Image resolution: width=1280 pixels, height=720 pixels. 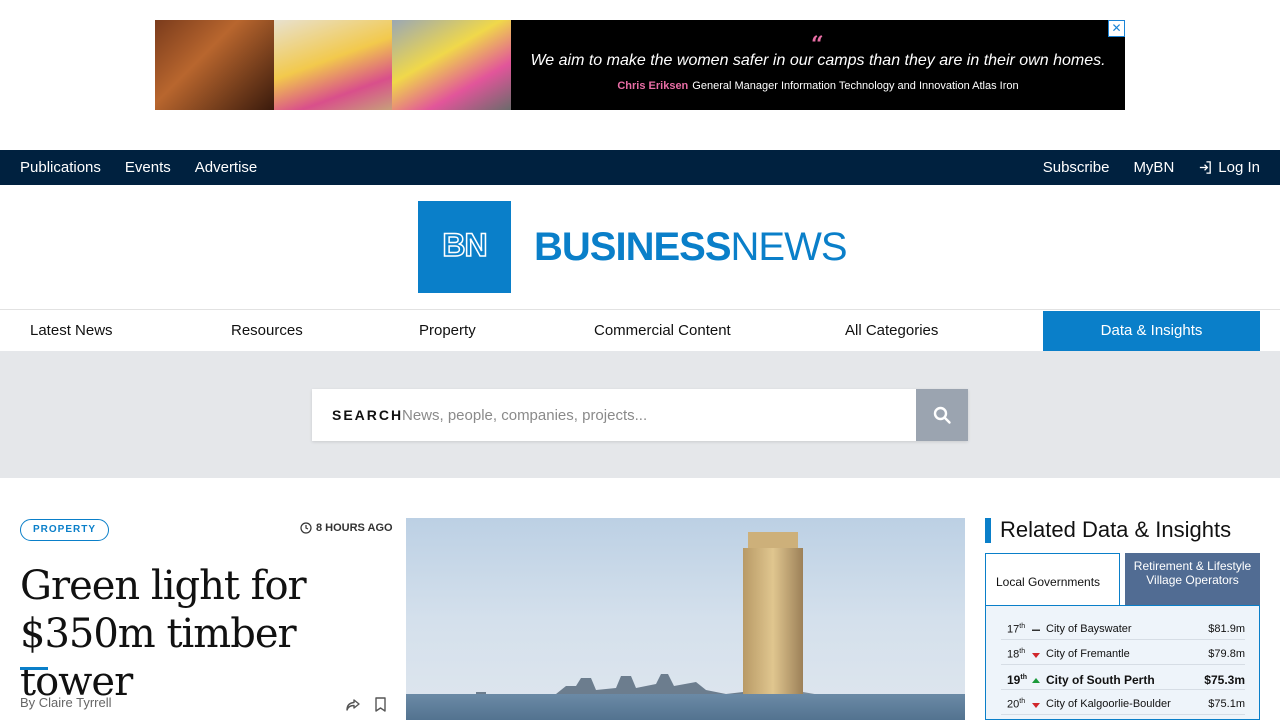 I want to click on clock-icon, so click(x=306, y=528).